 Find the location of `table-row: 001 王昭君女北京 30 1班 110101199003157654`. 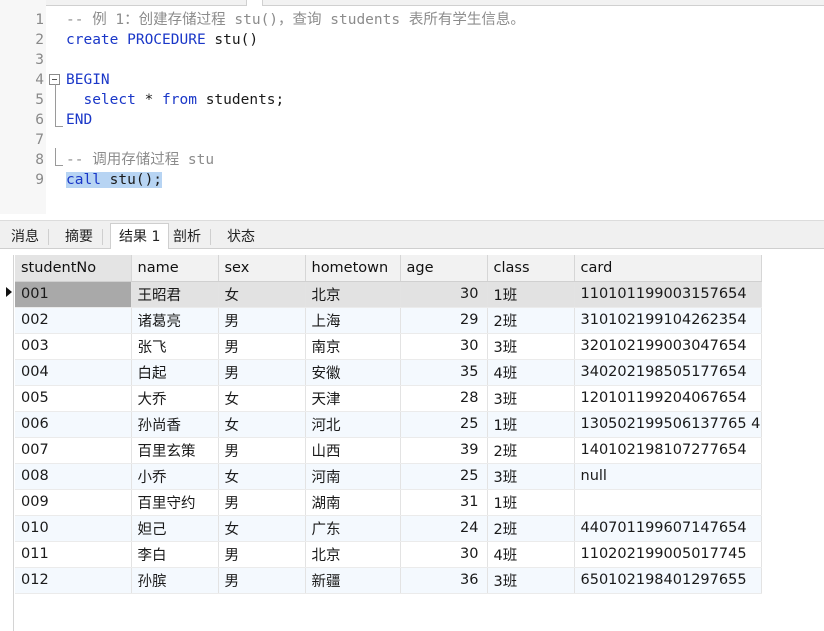

table-row: 001 王昭君女北京 30 1班 110101199003157654 is located at coordinates (388, 294).